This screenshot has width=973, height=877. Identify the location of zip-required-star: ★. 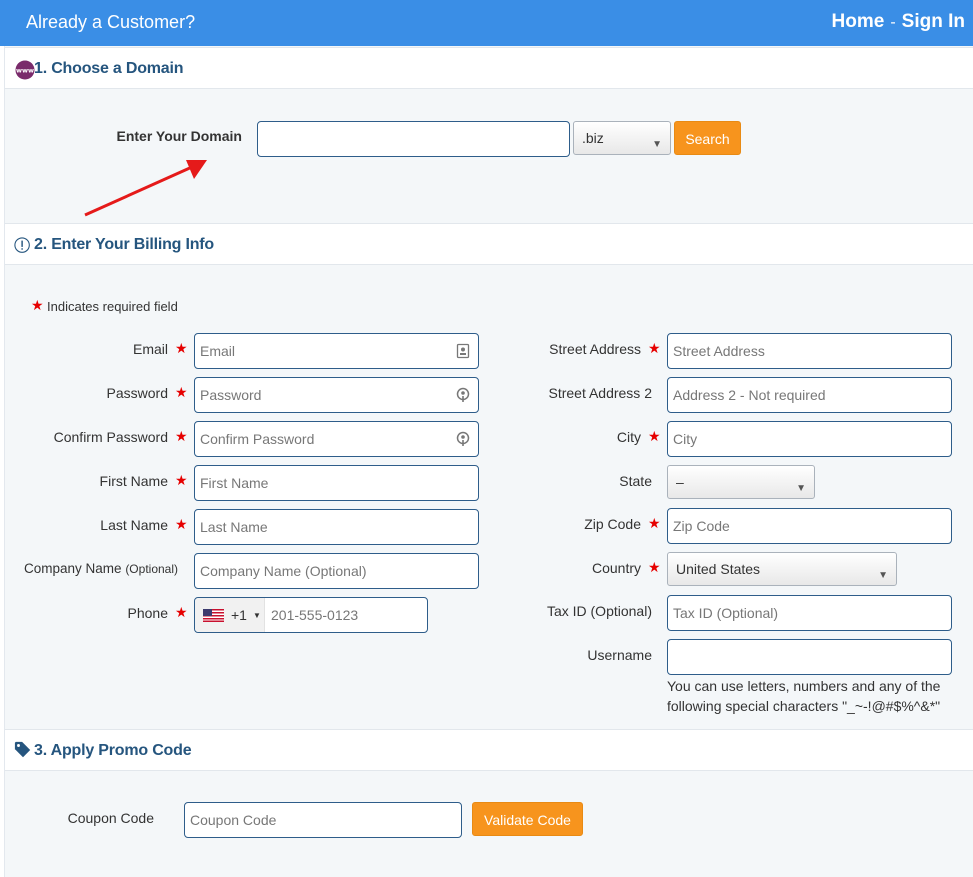
(654, 523).